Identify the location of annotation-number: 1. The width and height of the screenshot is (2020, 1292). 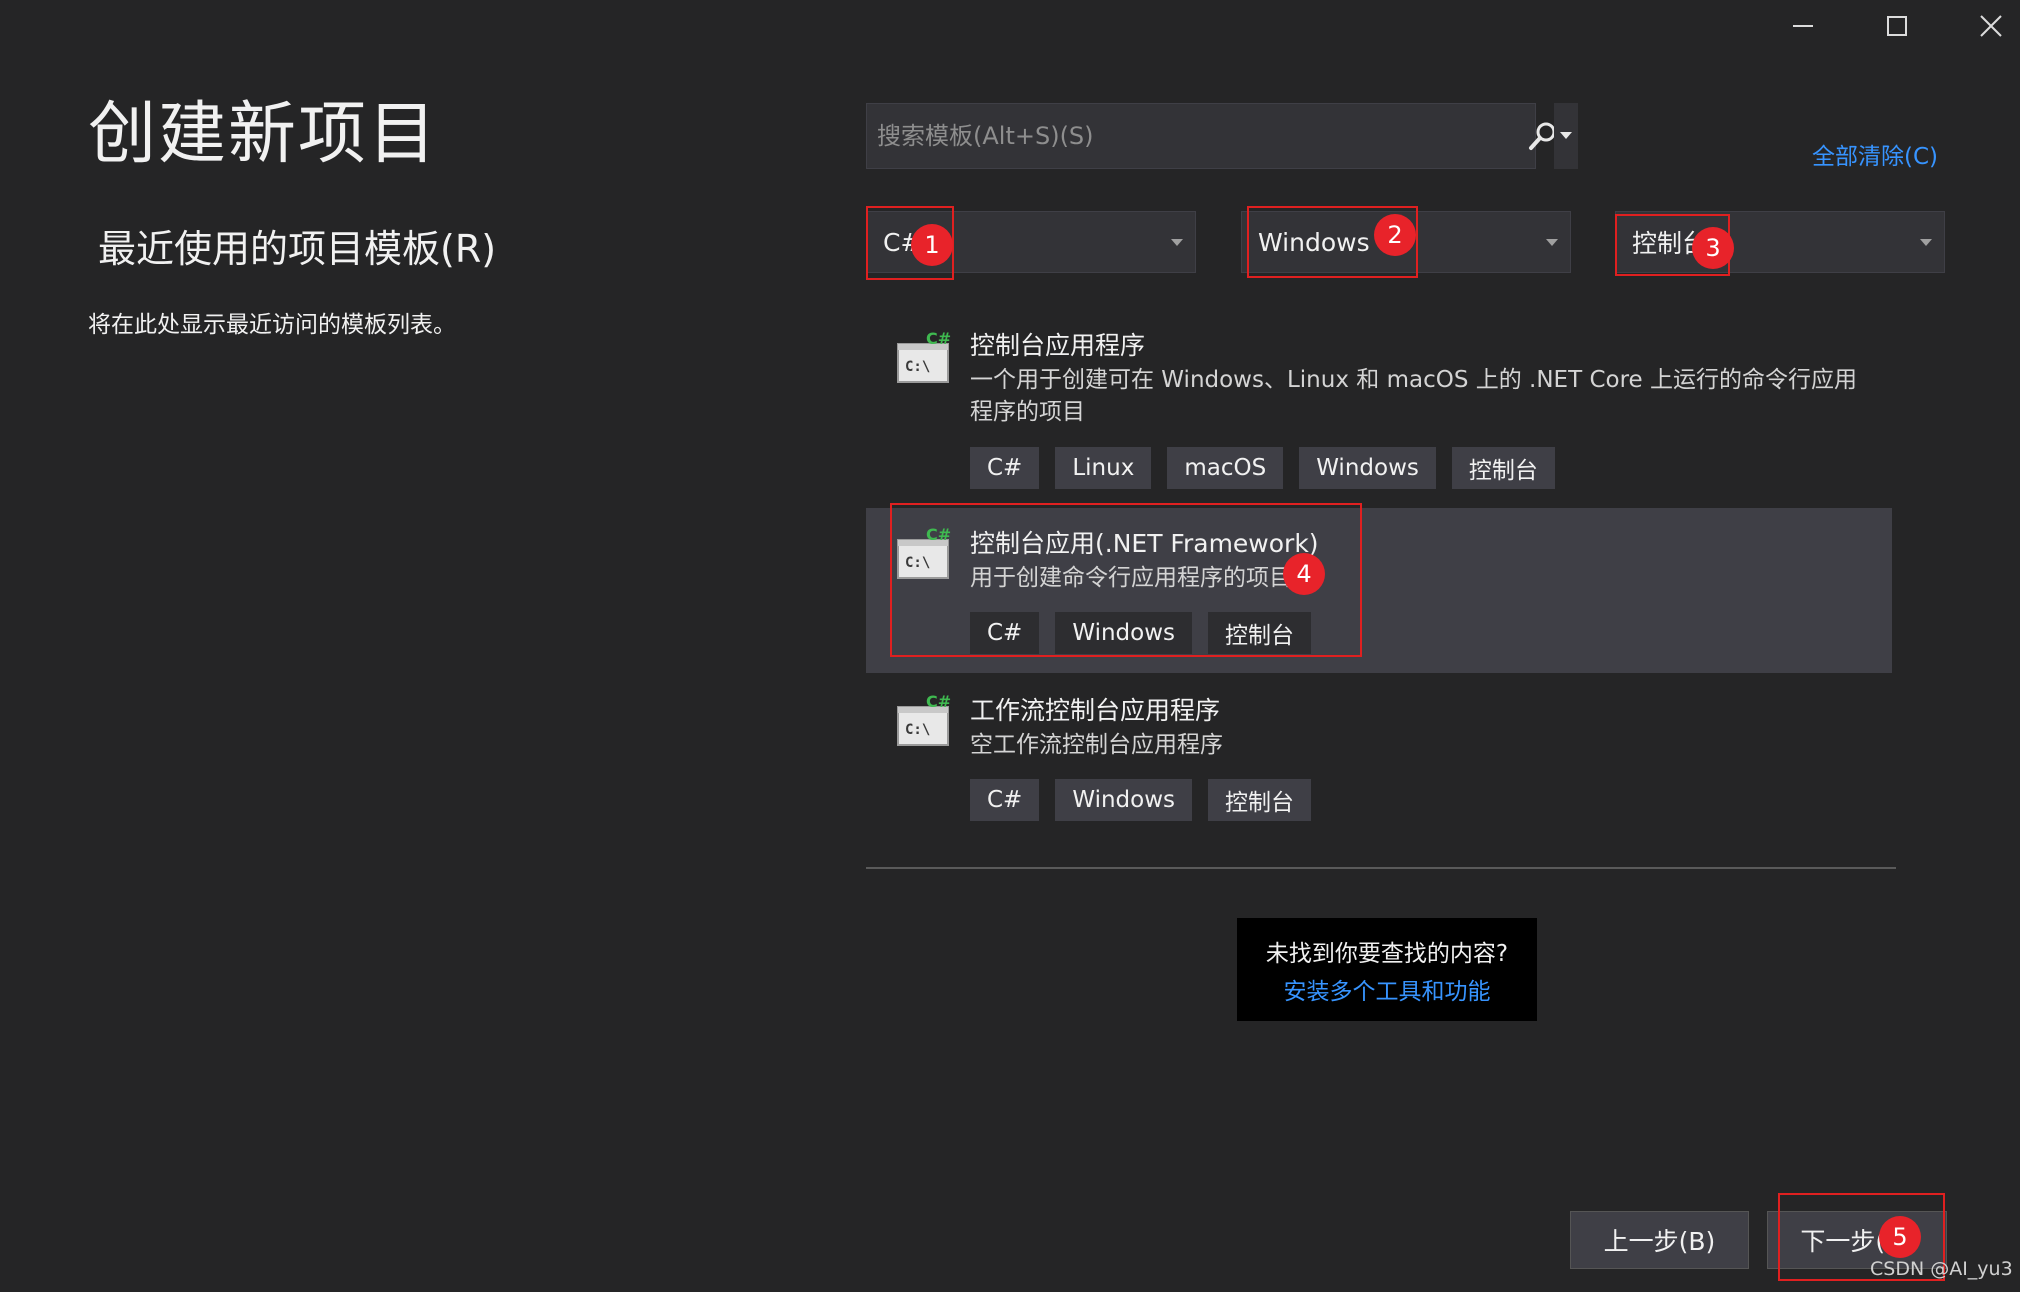
(932, 245).